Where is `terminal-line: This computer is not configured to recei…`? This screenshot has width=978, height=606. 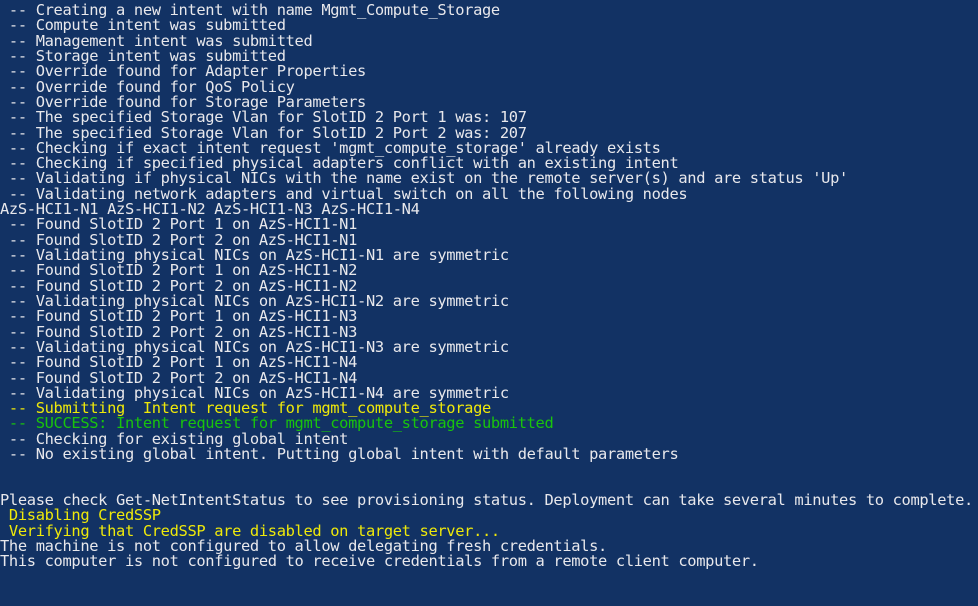 terminal-line: This computer is not configured to recei… is located at coordinates (379, 561).